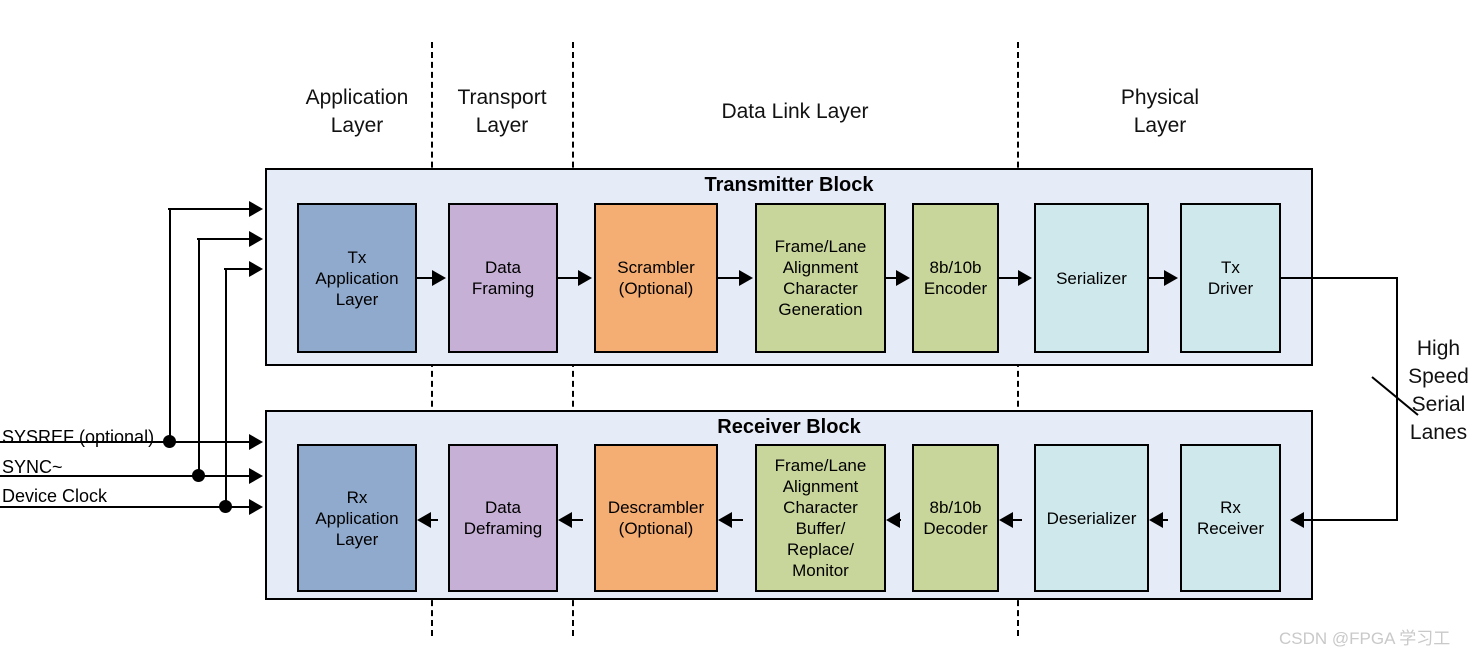  What do you see at coordinates (1006, 520) in the screenshot?
I see `rx-connector-5-arrow` at bounding box center [1006, 520].